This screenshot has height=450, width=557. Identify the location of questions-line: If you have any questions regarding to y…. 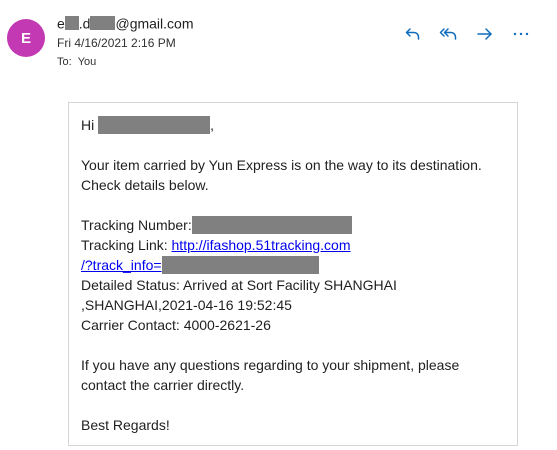
(270, 365).